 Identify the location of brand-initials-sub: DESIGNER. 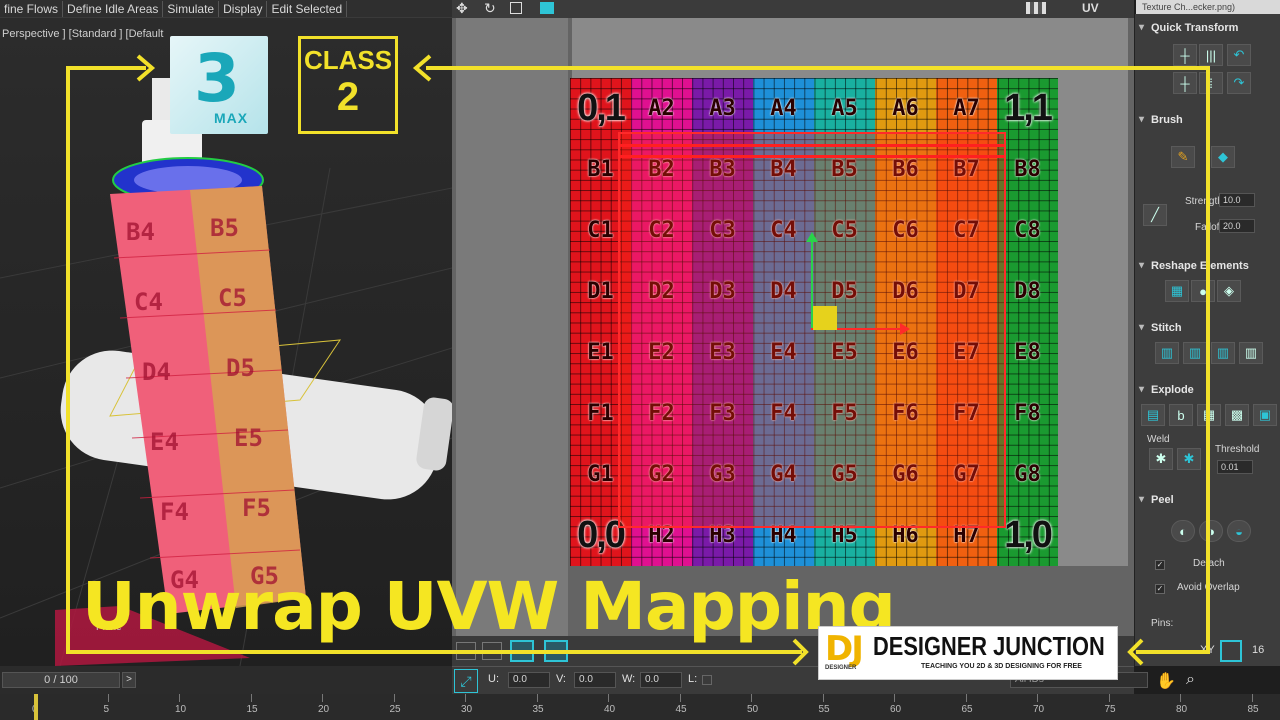
(841, 668).